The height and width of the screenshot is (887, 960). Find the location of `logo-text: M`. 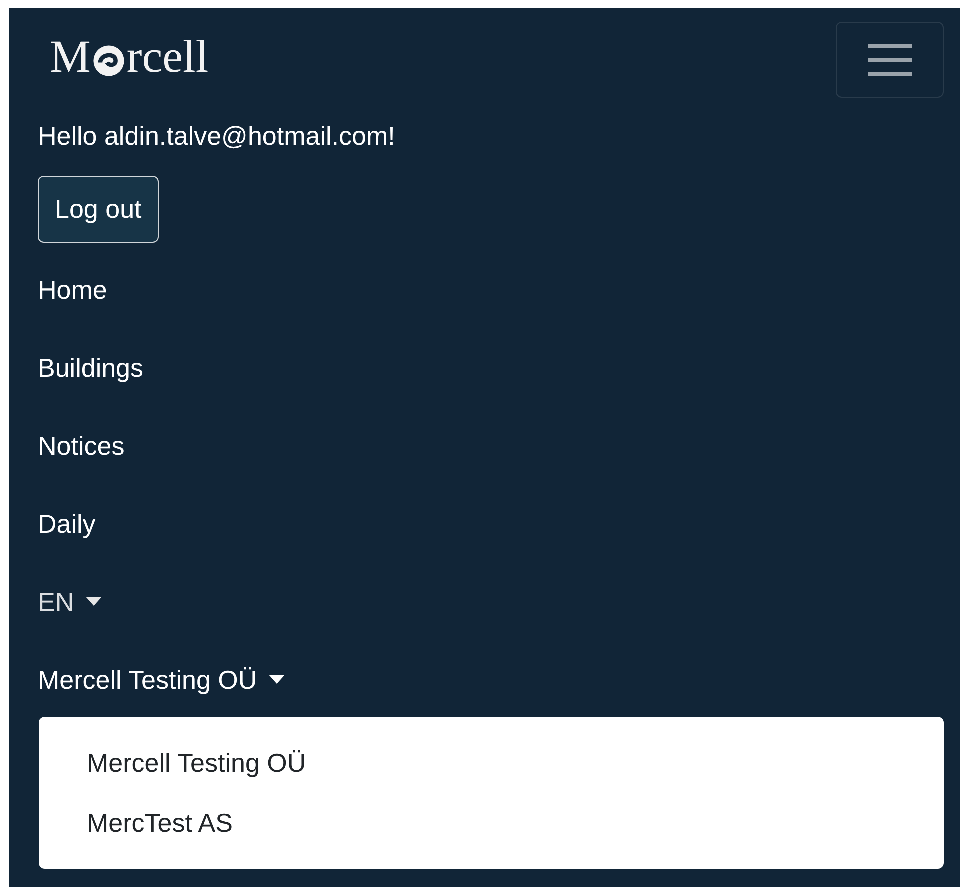

logo-text: M is located at coordinates (70, 57).